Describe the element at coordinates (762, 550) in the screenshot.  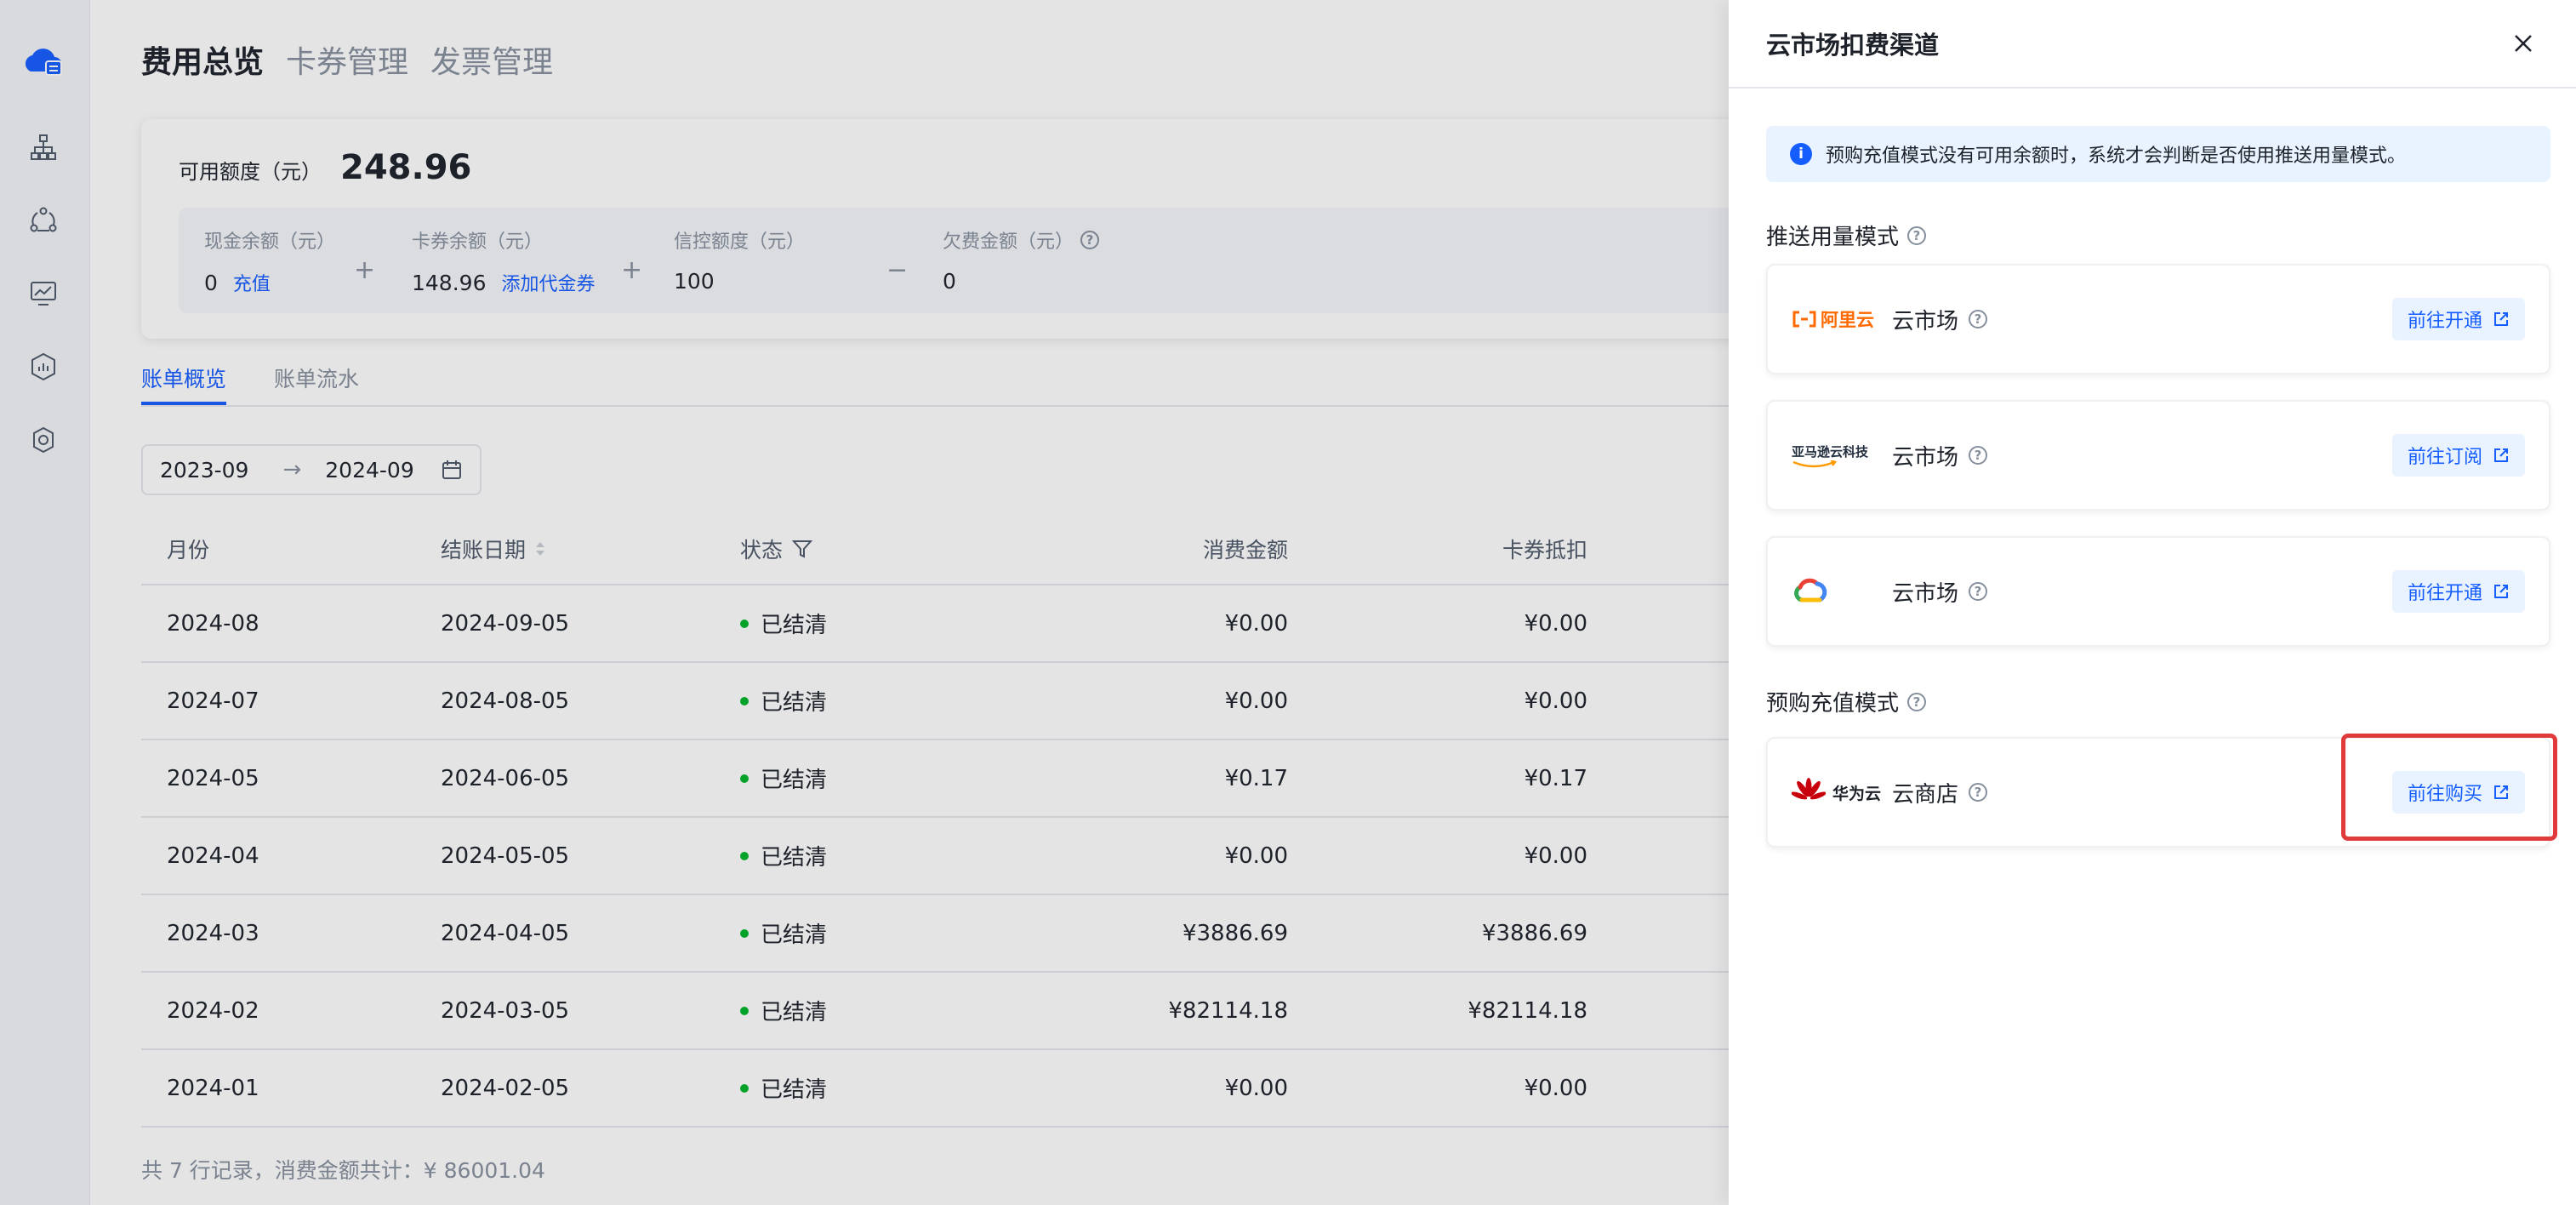
I see `column-status-label: 状态` at that location.